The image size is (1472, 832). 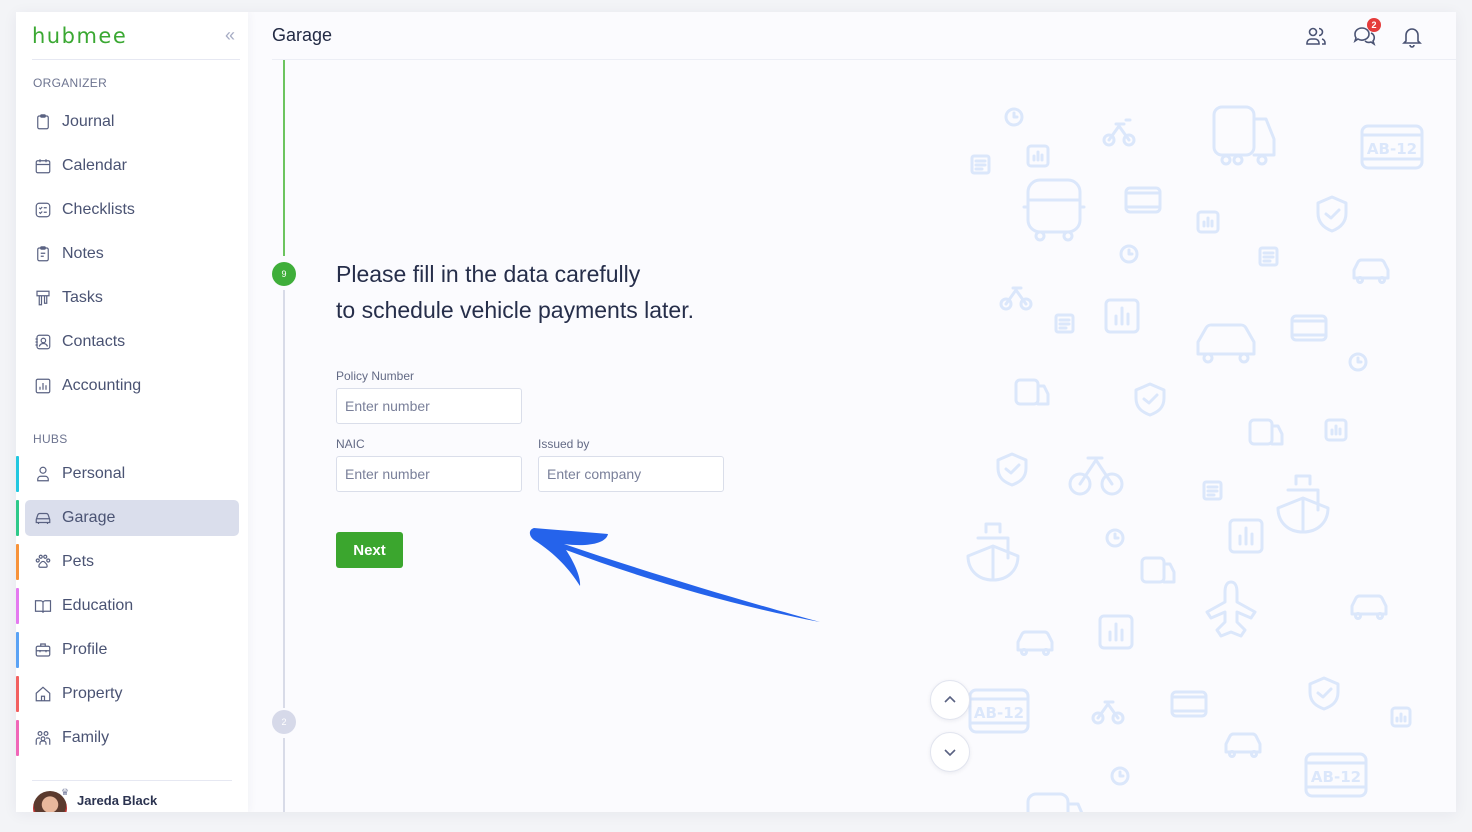 I want to click on sidebar-item-label: Tasks, so click(x=82, y=297).